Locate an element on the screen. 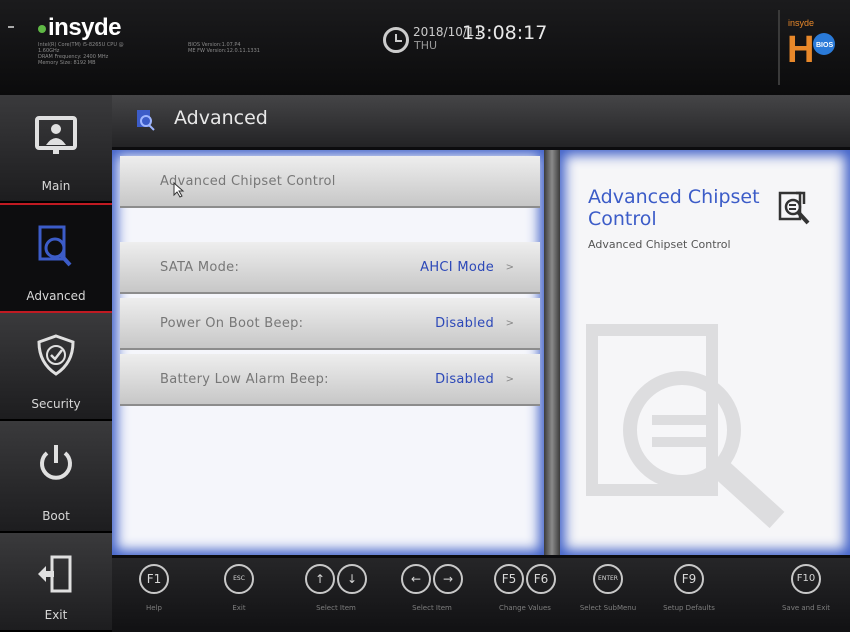 Image resolution: width=850 pixels, height=632 pixels. f1-key-icon: F1 is located at coordinates (154, 579).